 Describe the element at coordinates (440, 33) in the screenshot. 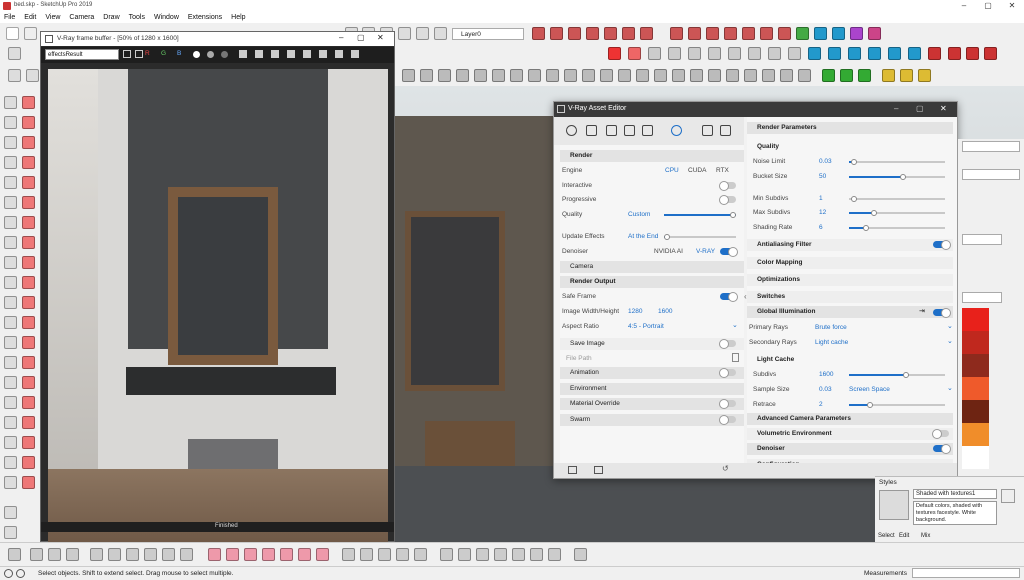

I see `layer-icon` at that location.